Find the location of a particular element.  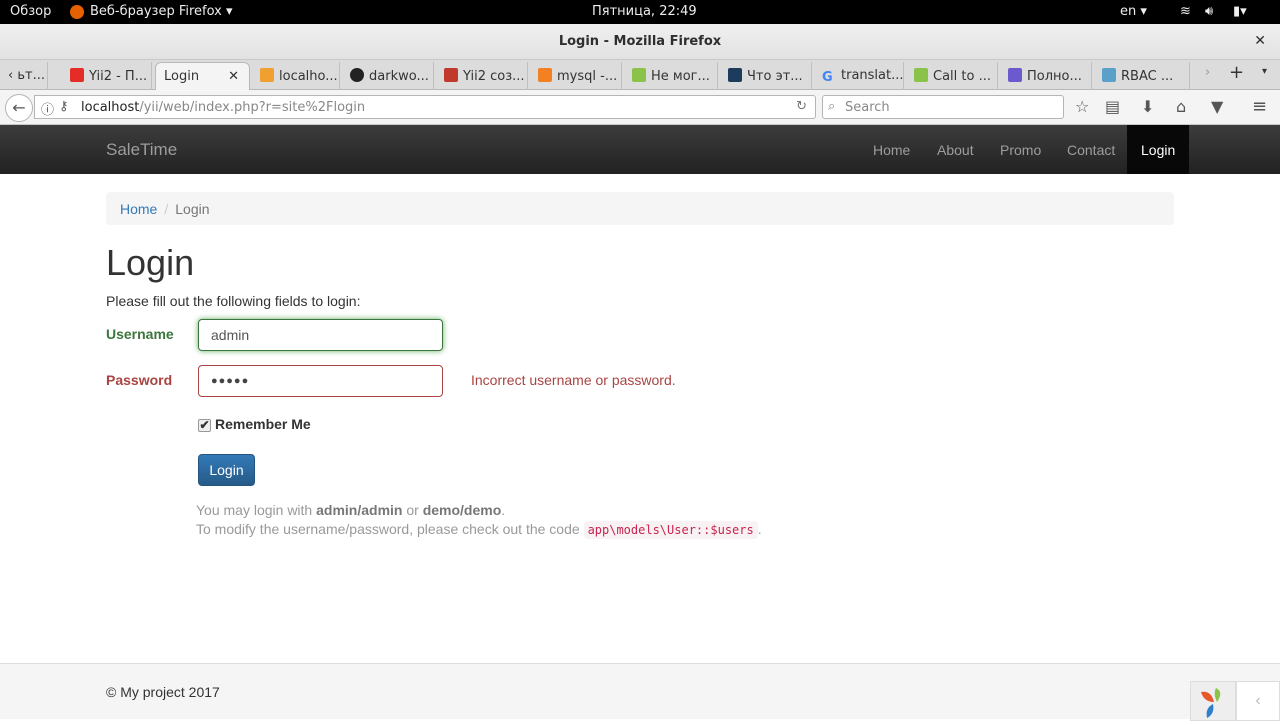

window-titlebar: Login - Mozilla Firefox ✕ is located at coordinates (640, 42).